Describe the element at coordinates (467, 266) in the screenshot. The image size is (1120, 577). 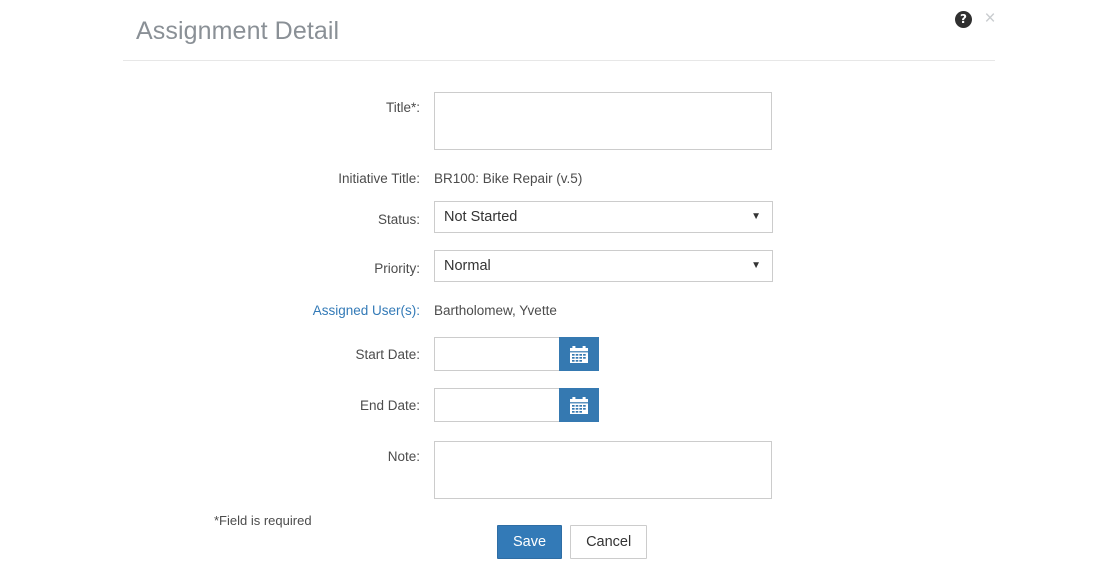
I see `priority-selected-value: Normal` at that location.